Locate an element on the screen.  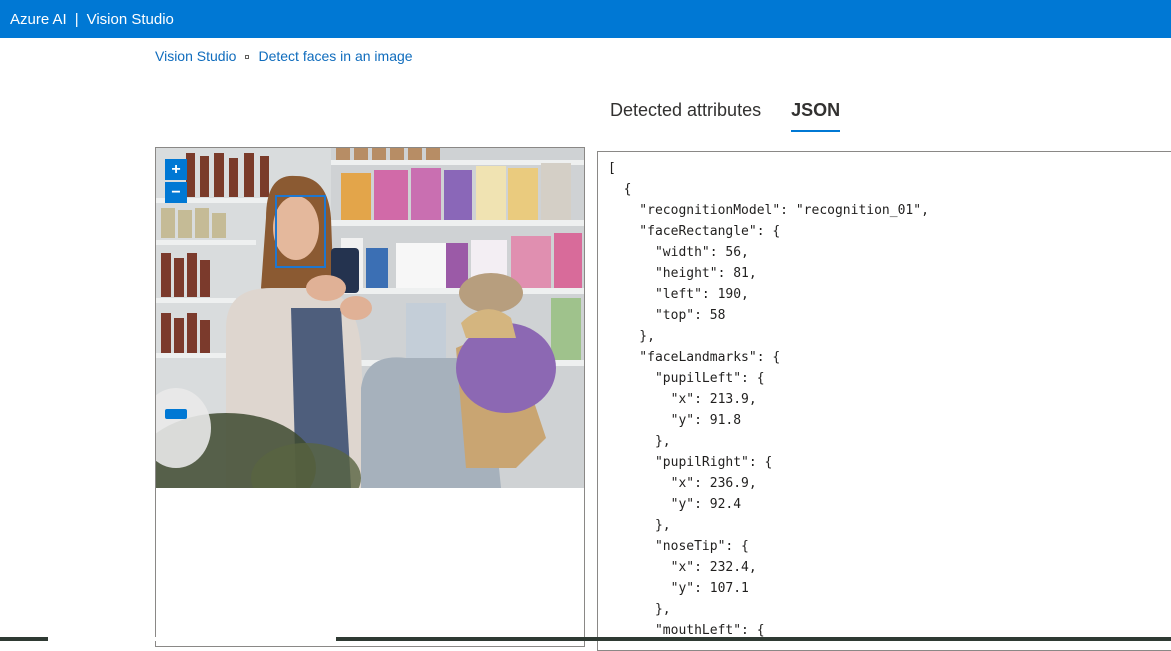
result-tabs: Detected attributes JSON is located at coordinates (725, 116).